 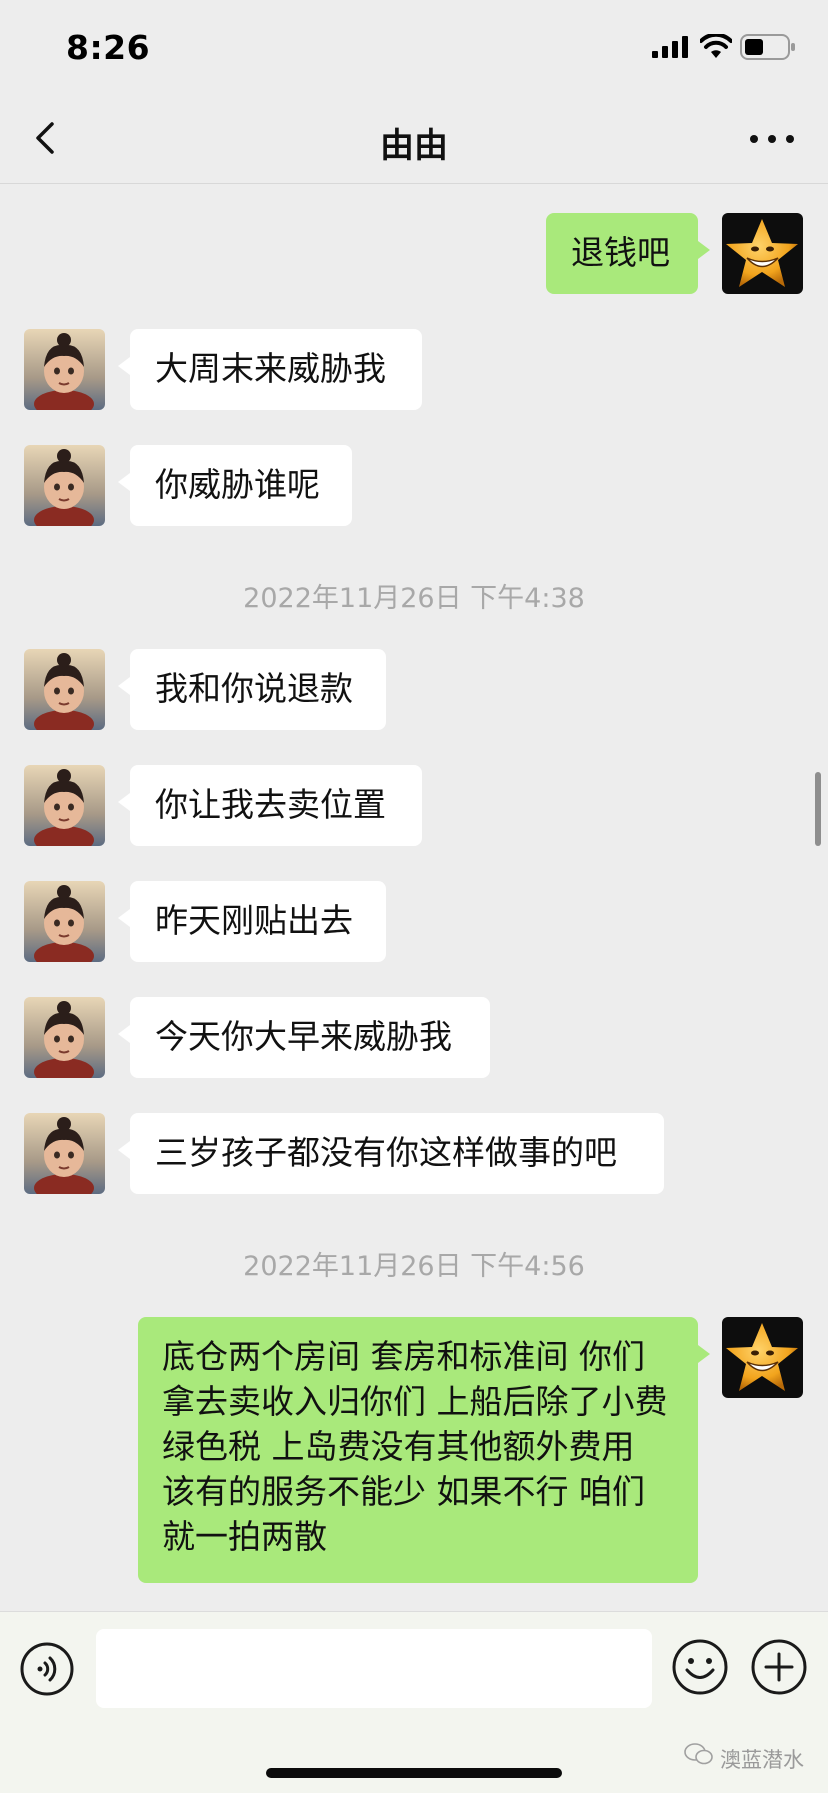 I want to click on input-bar: 澳蓝潜水, so click(x=414, y=1702).